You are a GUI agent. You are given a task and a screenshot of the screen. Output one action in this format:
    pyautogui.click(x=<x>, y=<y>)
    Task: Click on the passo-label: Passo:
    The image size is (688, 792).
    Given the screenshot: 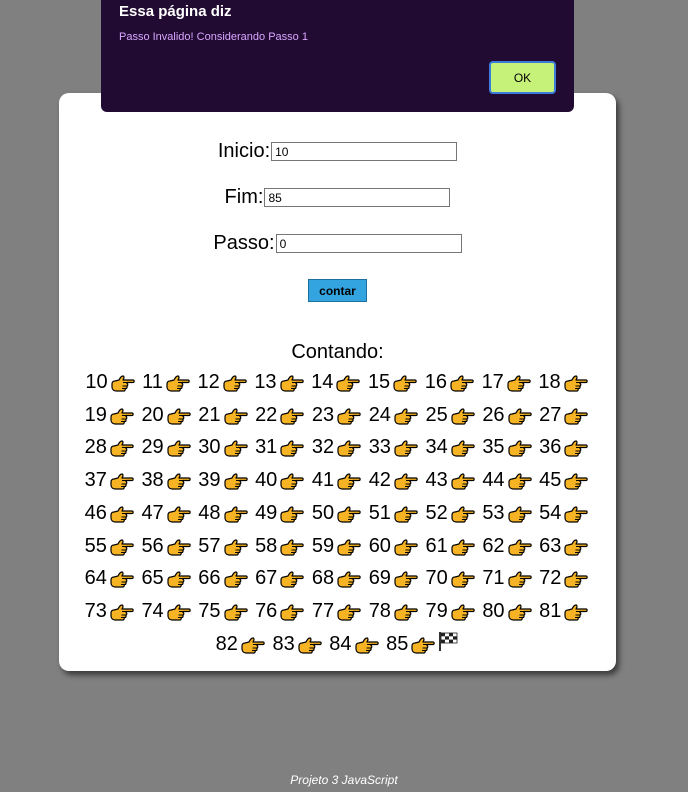 What is the action you would take?
    pyautogui.click(x=244, y=243)
    